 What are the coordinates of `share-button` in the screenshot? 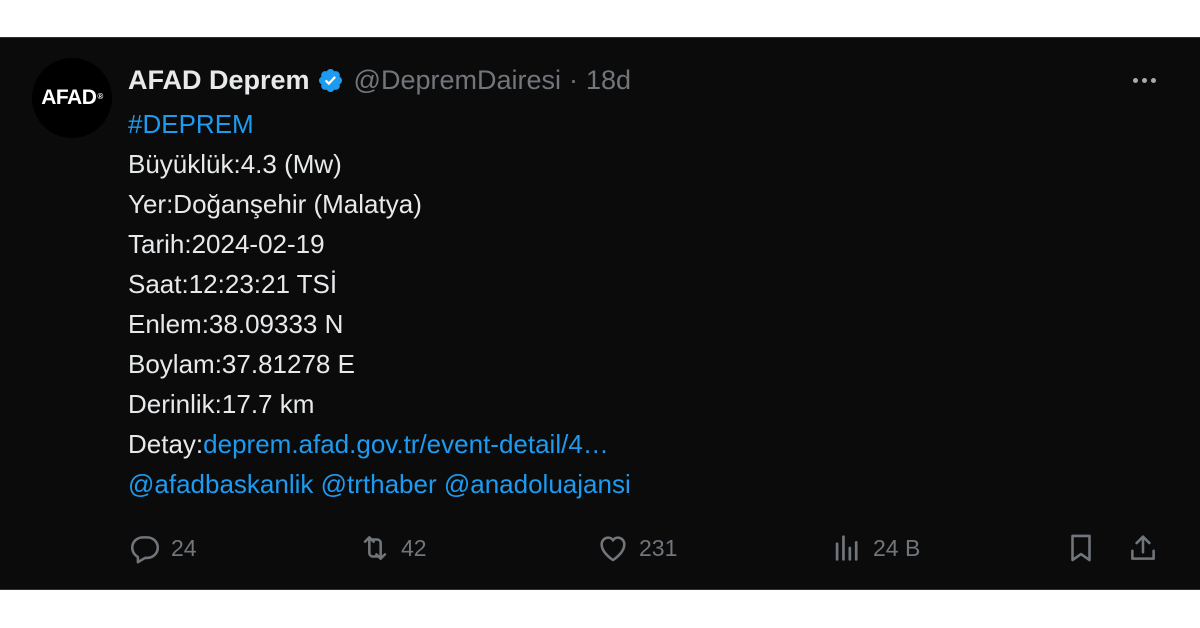 It's located at (1147, 548).